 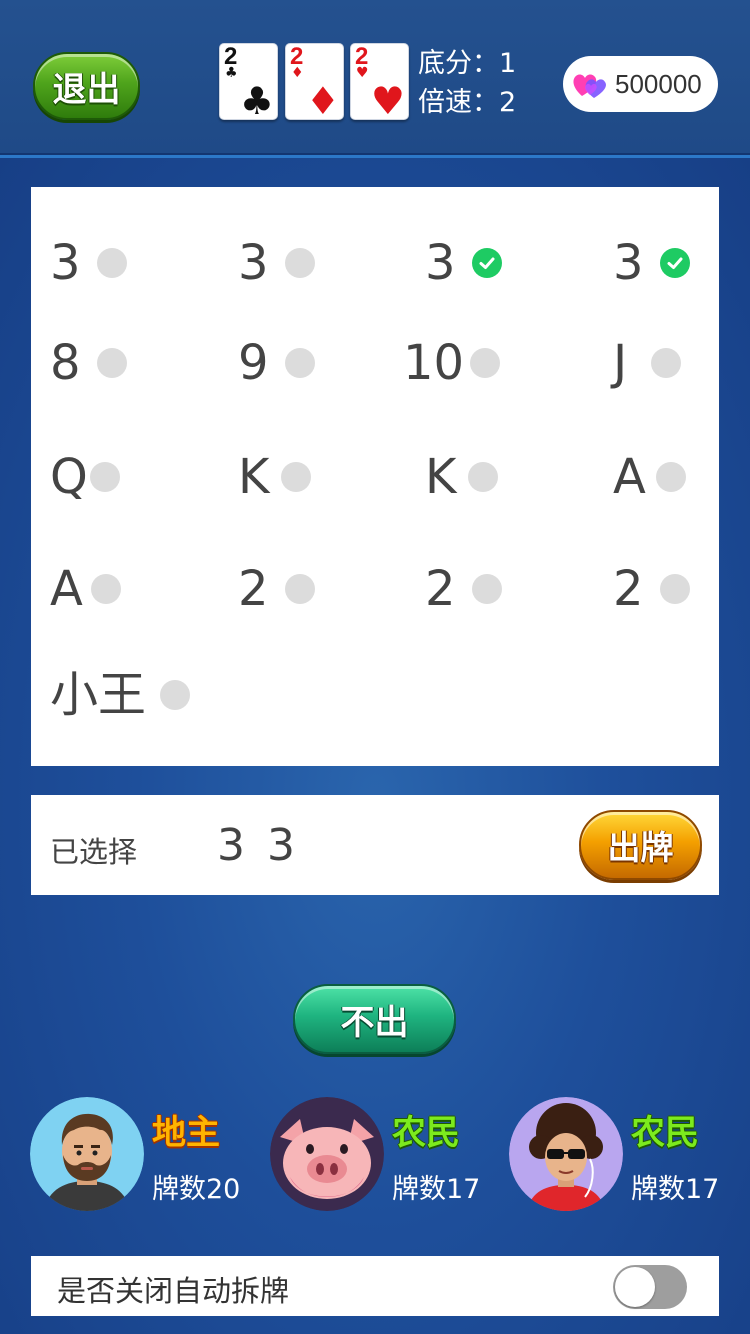 I want to click on landlord-card-3: 2 ♥ ♥, so click(x=379, y=83).